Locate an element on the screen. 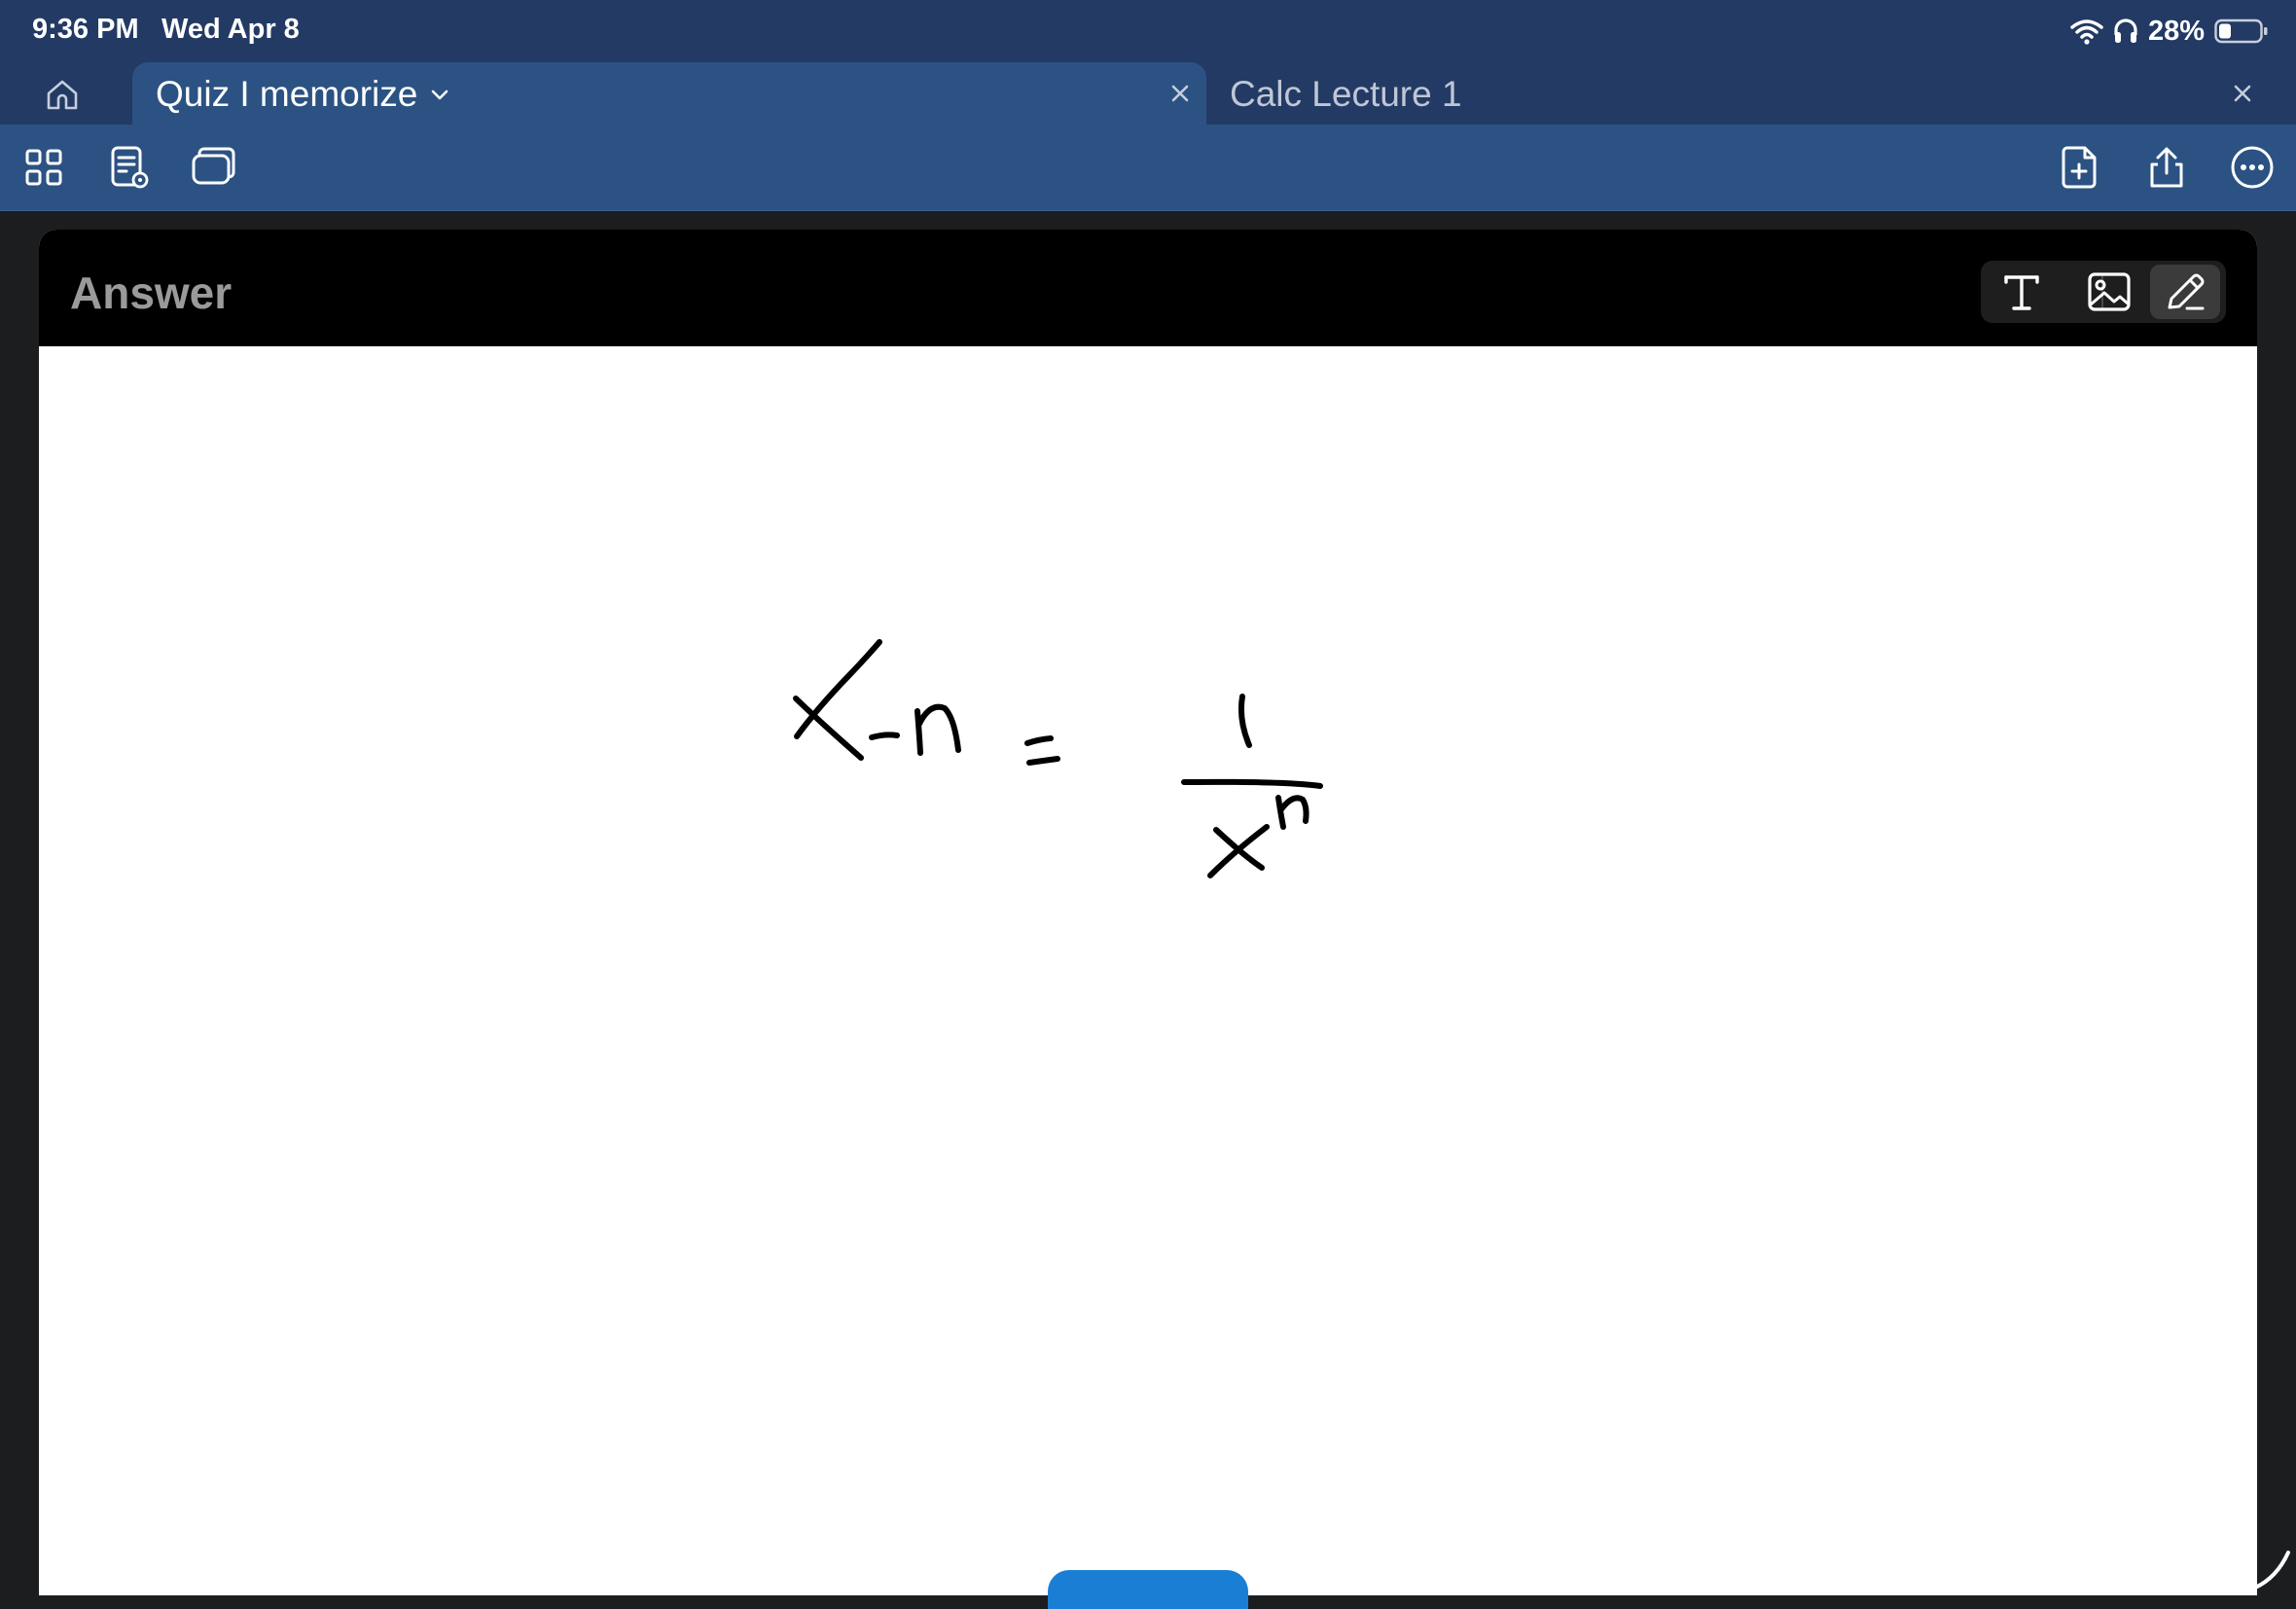 This screenshot has height=1609, width=2296. home-icon is located at coordinates (62, 94).